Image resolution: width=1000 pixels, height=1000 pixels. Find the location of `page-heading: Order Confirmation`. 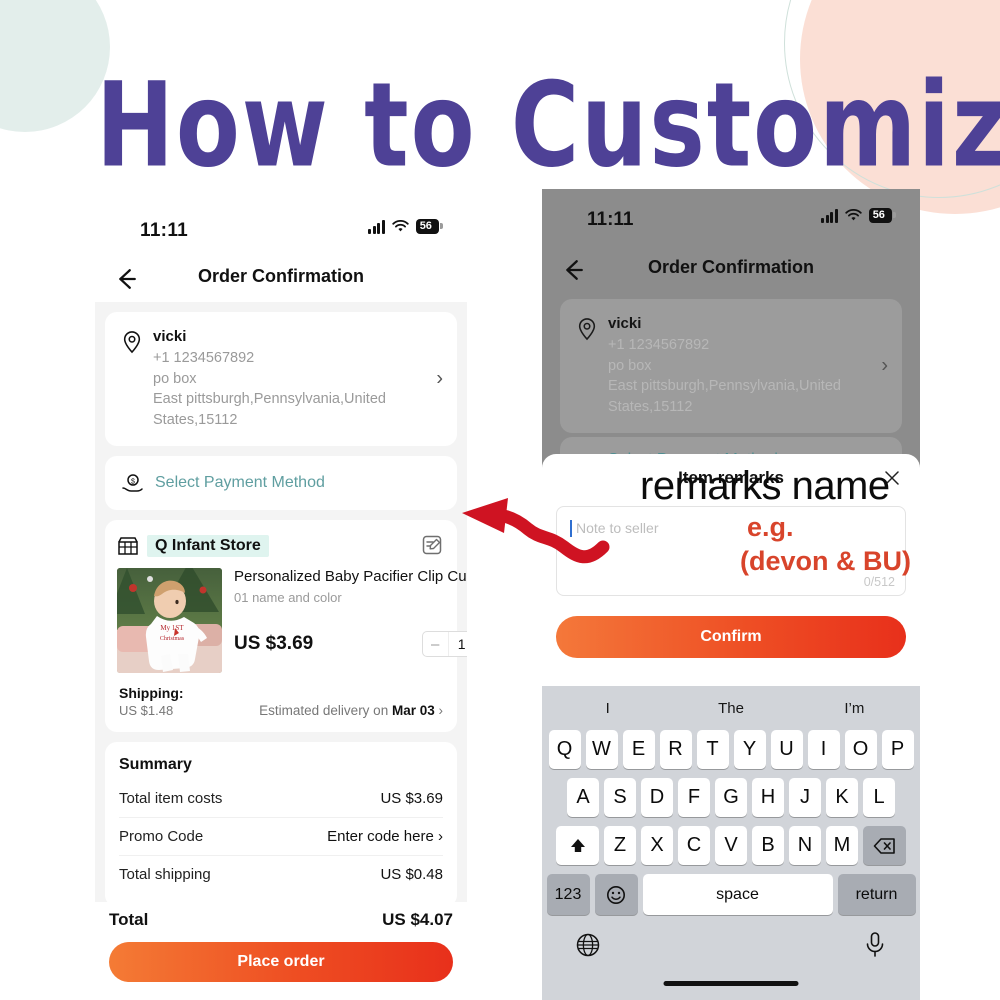

page-heading: Order Confirmation is located at coordinates (730, 267).